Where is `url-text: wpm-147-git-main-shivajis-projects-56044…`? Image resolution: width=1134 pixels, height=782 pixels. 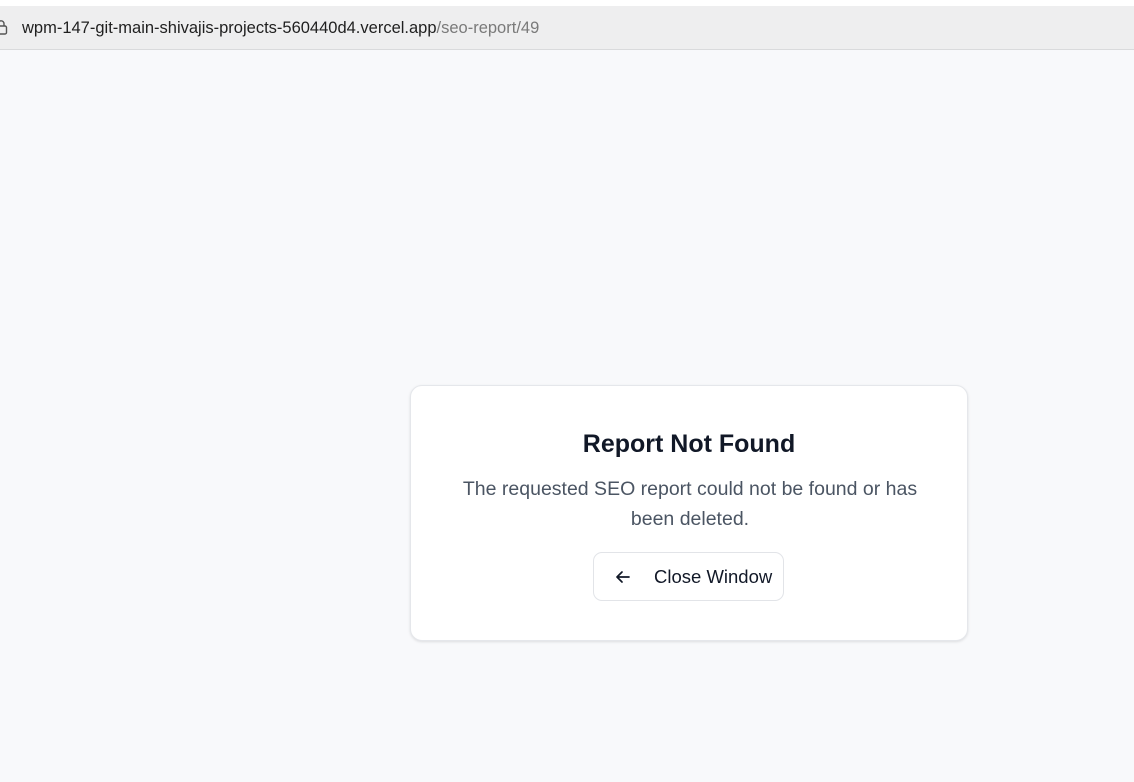 url-text: wpm-147-git-main-shivajis-projects-56044… is located at coordinates (280, 28).